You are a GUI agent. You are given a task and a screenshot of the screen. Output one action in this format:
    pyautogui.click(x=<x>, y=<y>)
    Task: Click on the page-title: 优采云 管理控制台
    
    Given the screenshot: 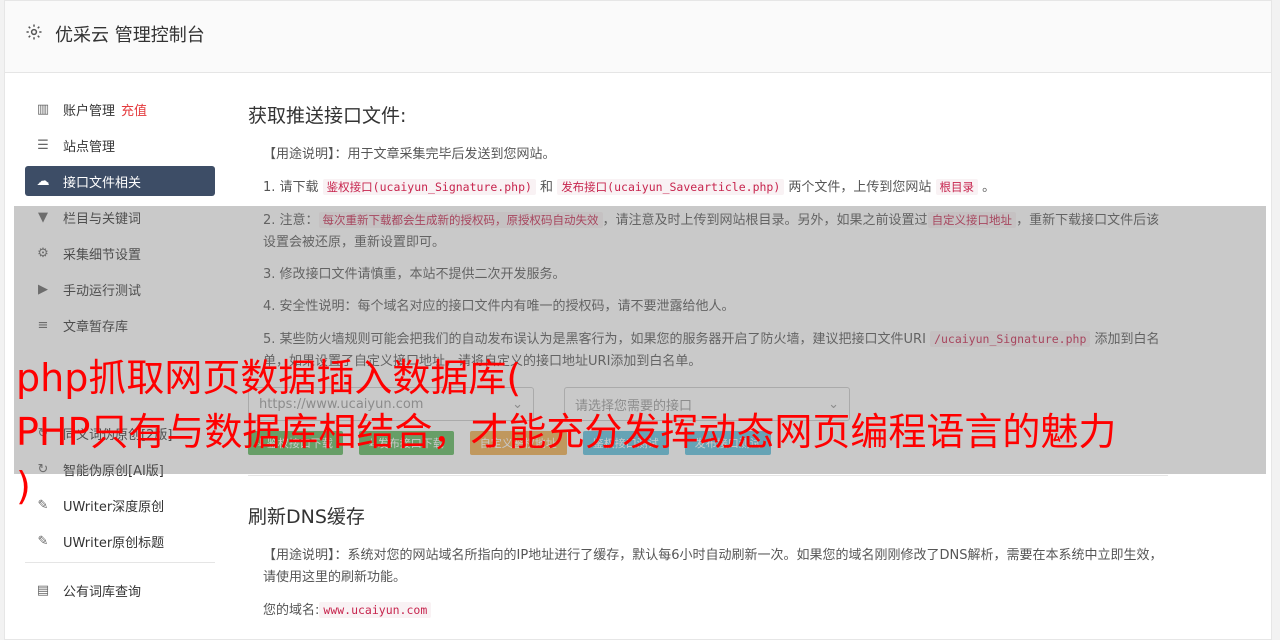 What is the action you would take?
    pyautogui.click(x=130, y=35)
    